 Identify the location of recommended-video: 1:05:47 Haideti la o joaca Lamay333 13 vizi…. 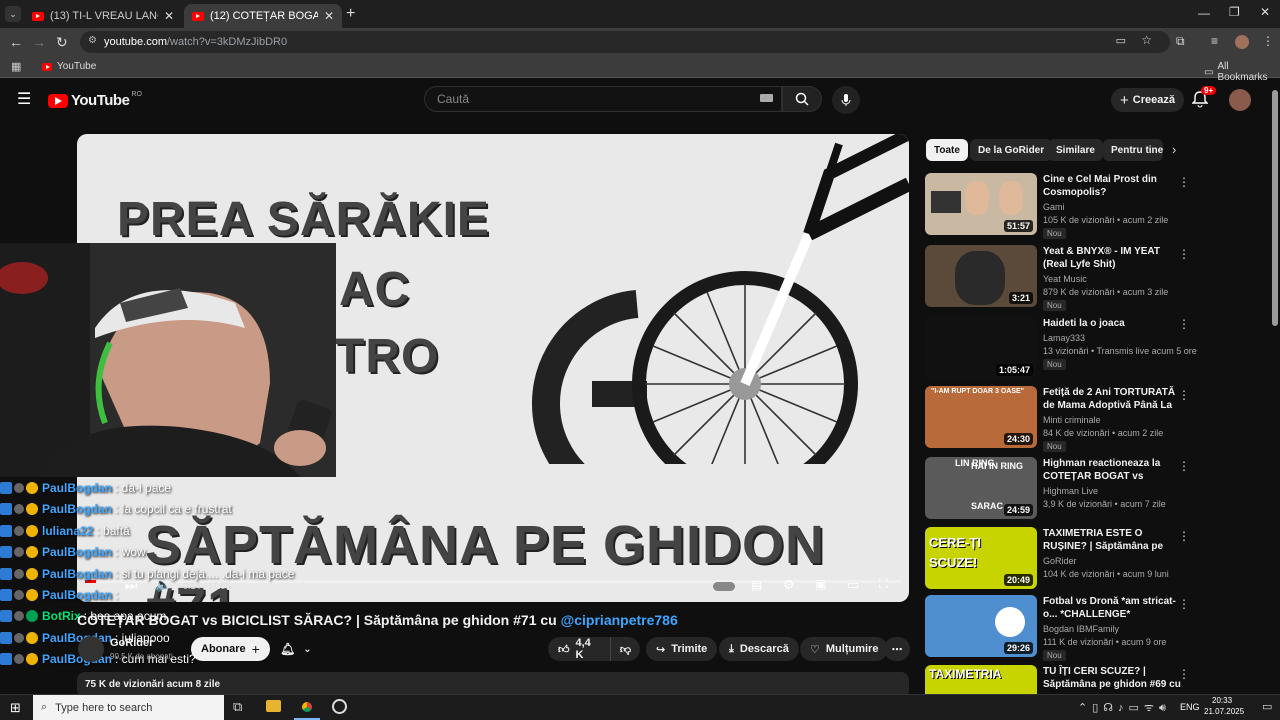
(1061, 349).